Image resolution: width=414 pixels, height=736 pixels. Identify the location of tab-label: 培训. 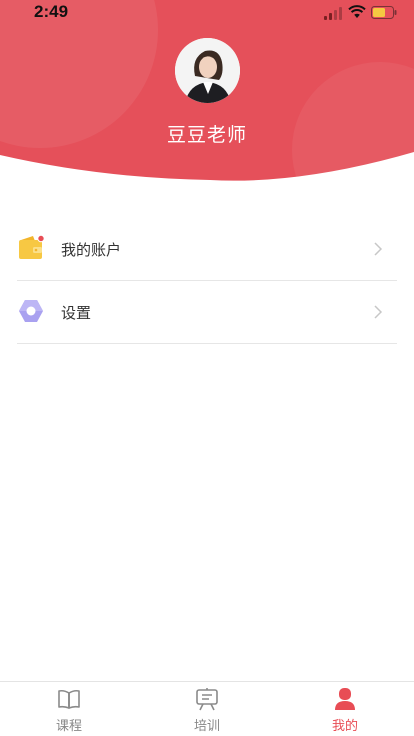
(206, 726).